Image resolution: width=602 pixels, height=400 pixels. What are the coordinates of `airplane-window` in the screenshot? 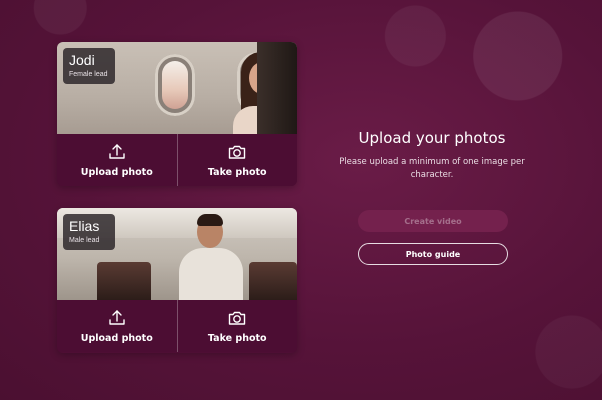 It's located at (175, 85).